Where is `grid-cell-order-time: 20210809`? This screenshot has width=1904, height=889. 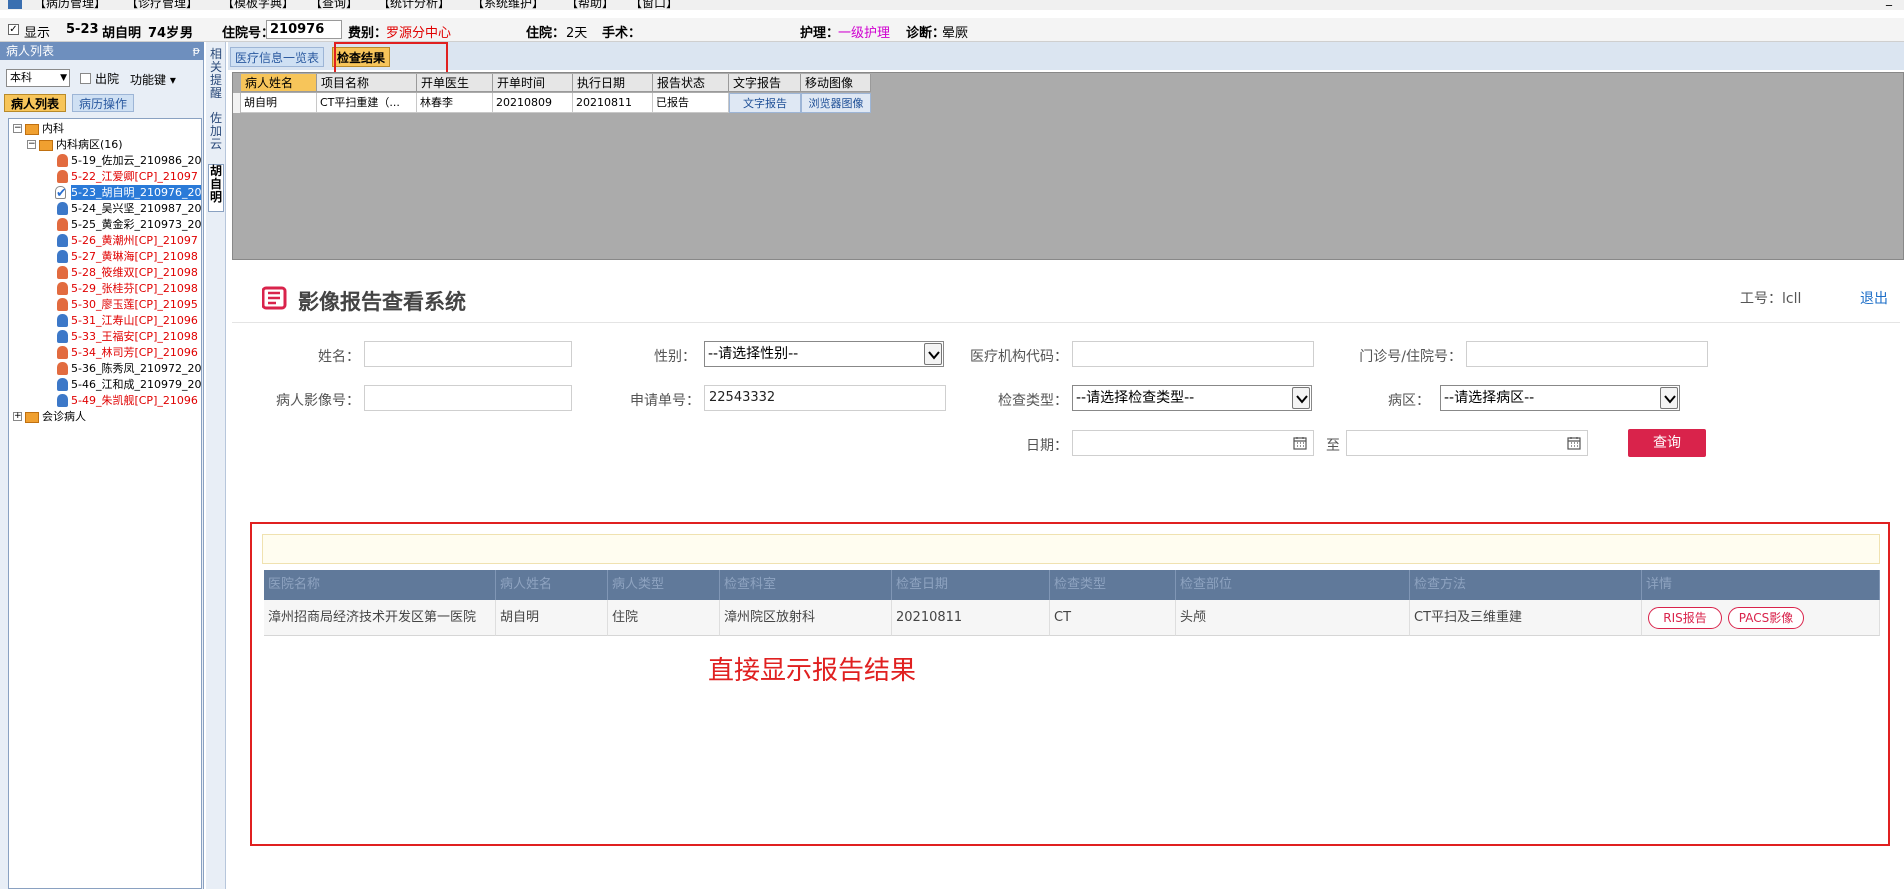
grid-cell-order-time: 20210809 is located at coordinates (533, 103).